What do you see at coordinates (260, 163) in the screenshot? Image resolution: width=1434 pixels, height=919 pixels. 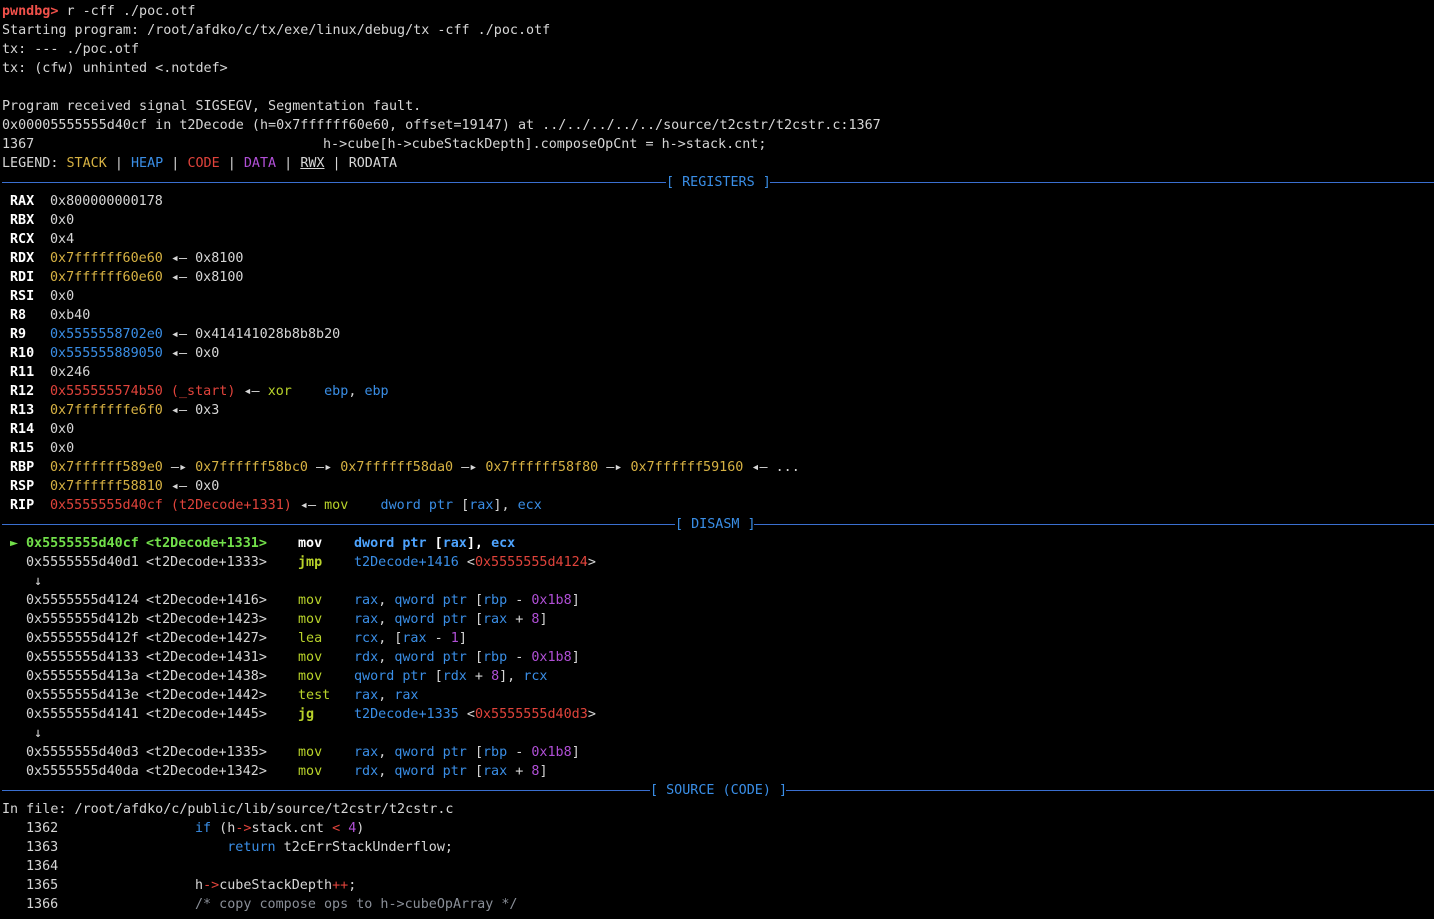 I see `legend-data: DATA` at bounding box center [260, 163].